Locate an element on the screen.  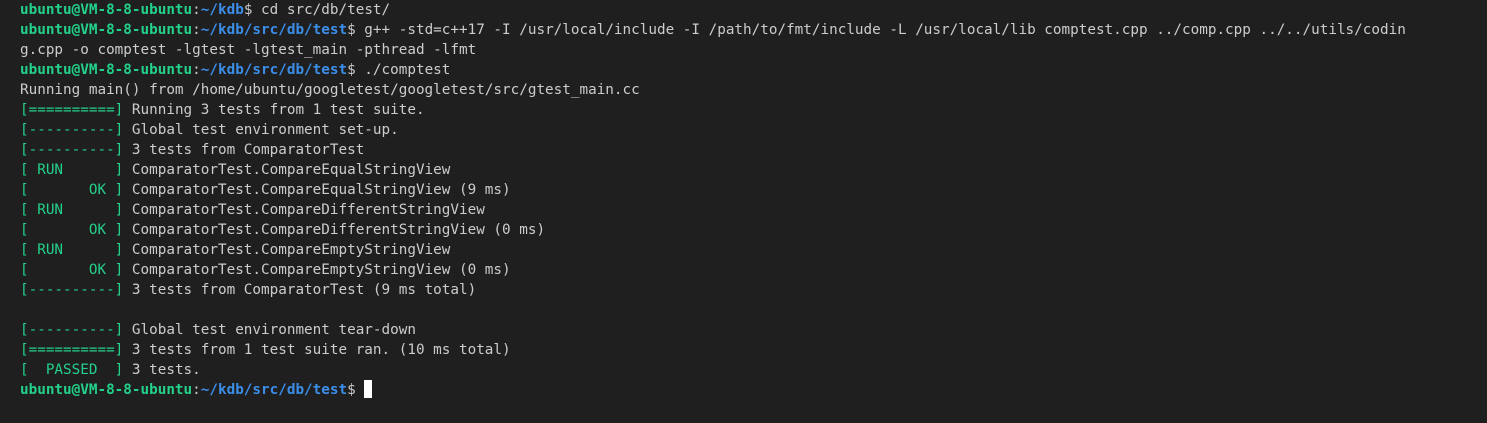
output-line: [----------] 3 tests from ComparatorTest is located at coordinates (753, 150).